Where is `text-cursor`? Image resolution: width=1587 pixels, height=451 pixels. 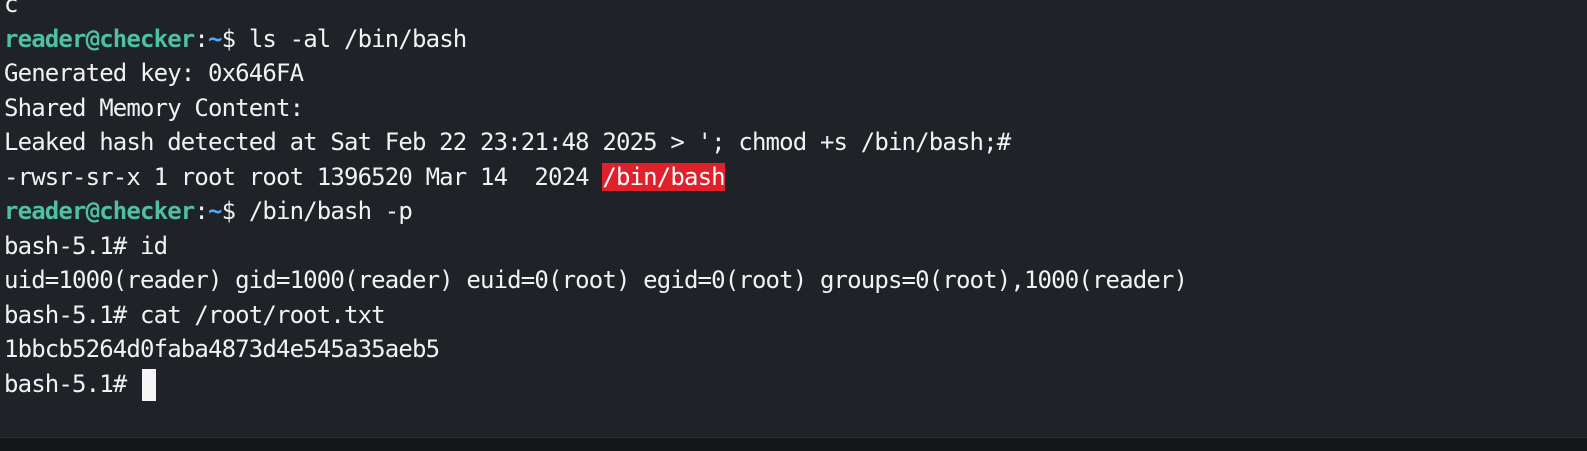
text-cursor is located at coordinates (149, 384).